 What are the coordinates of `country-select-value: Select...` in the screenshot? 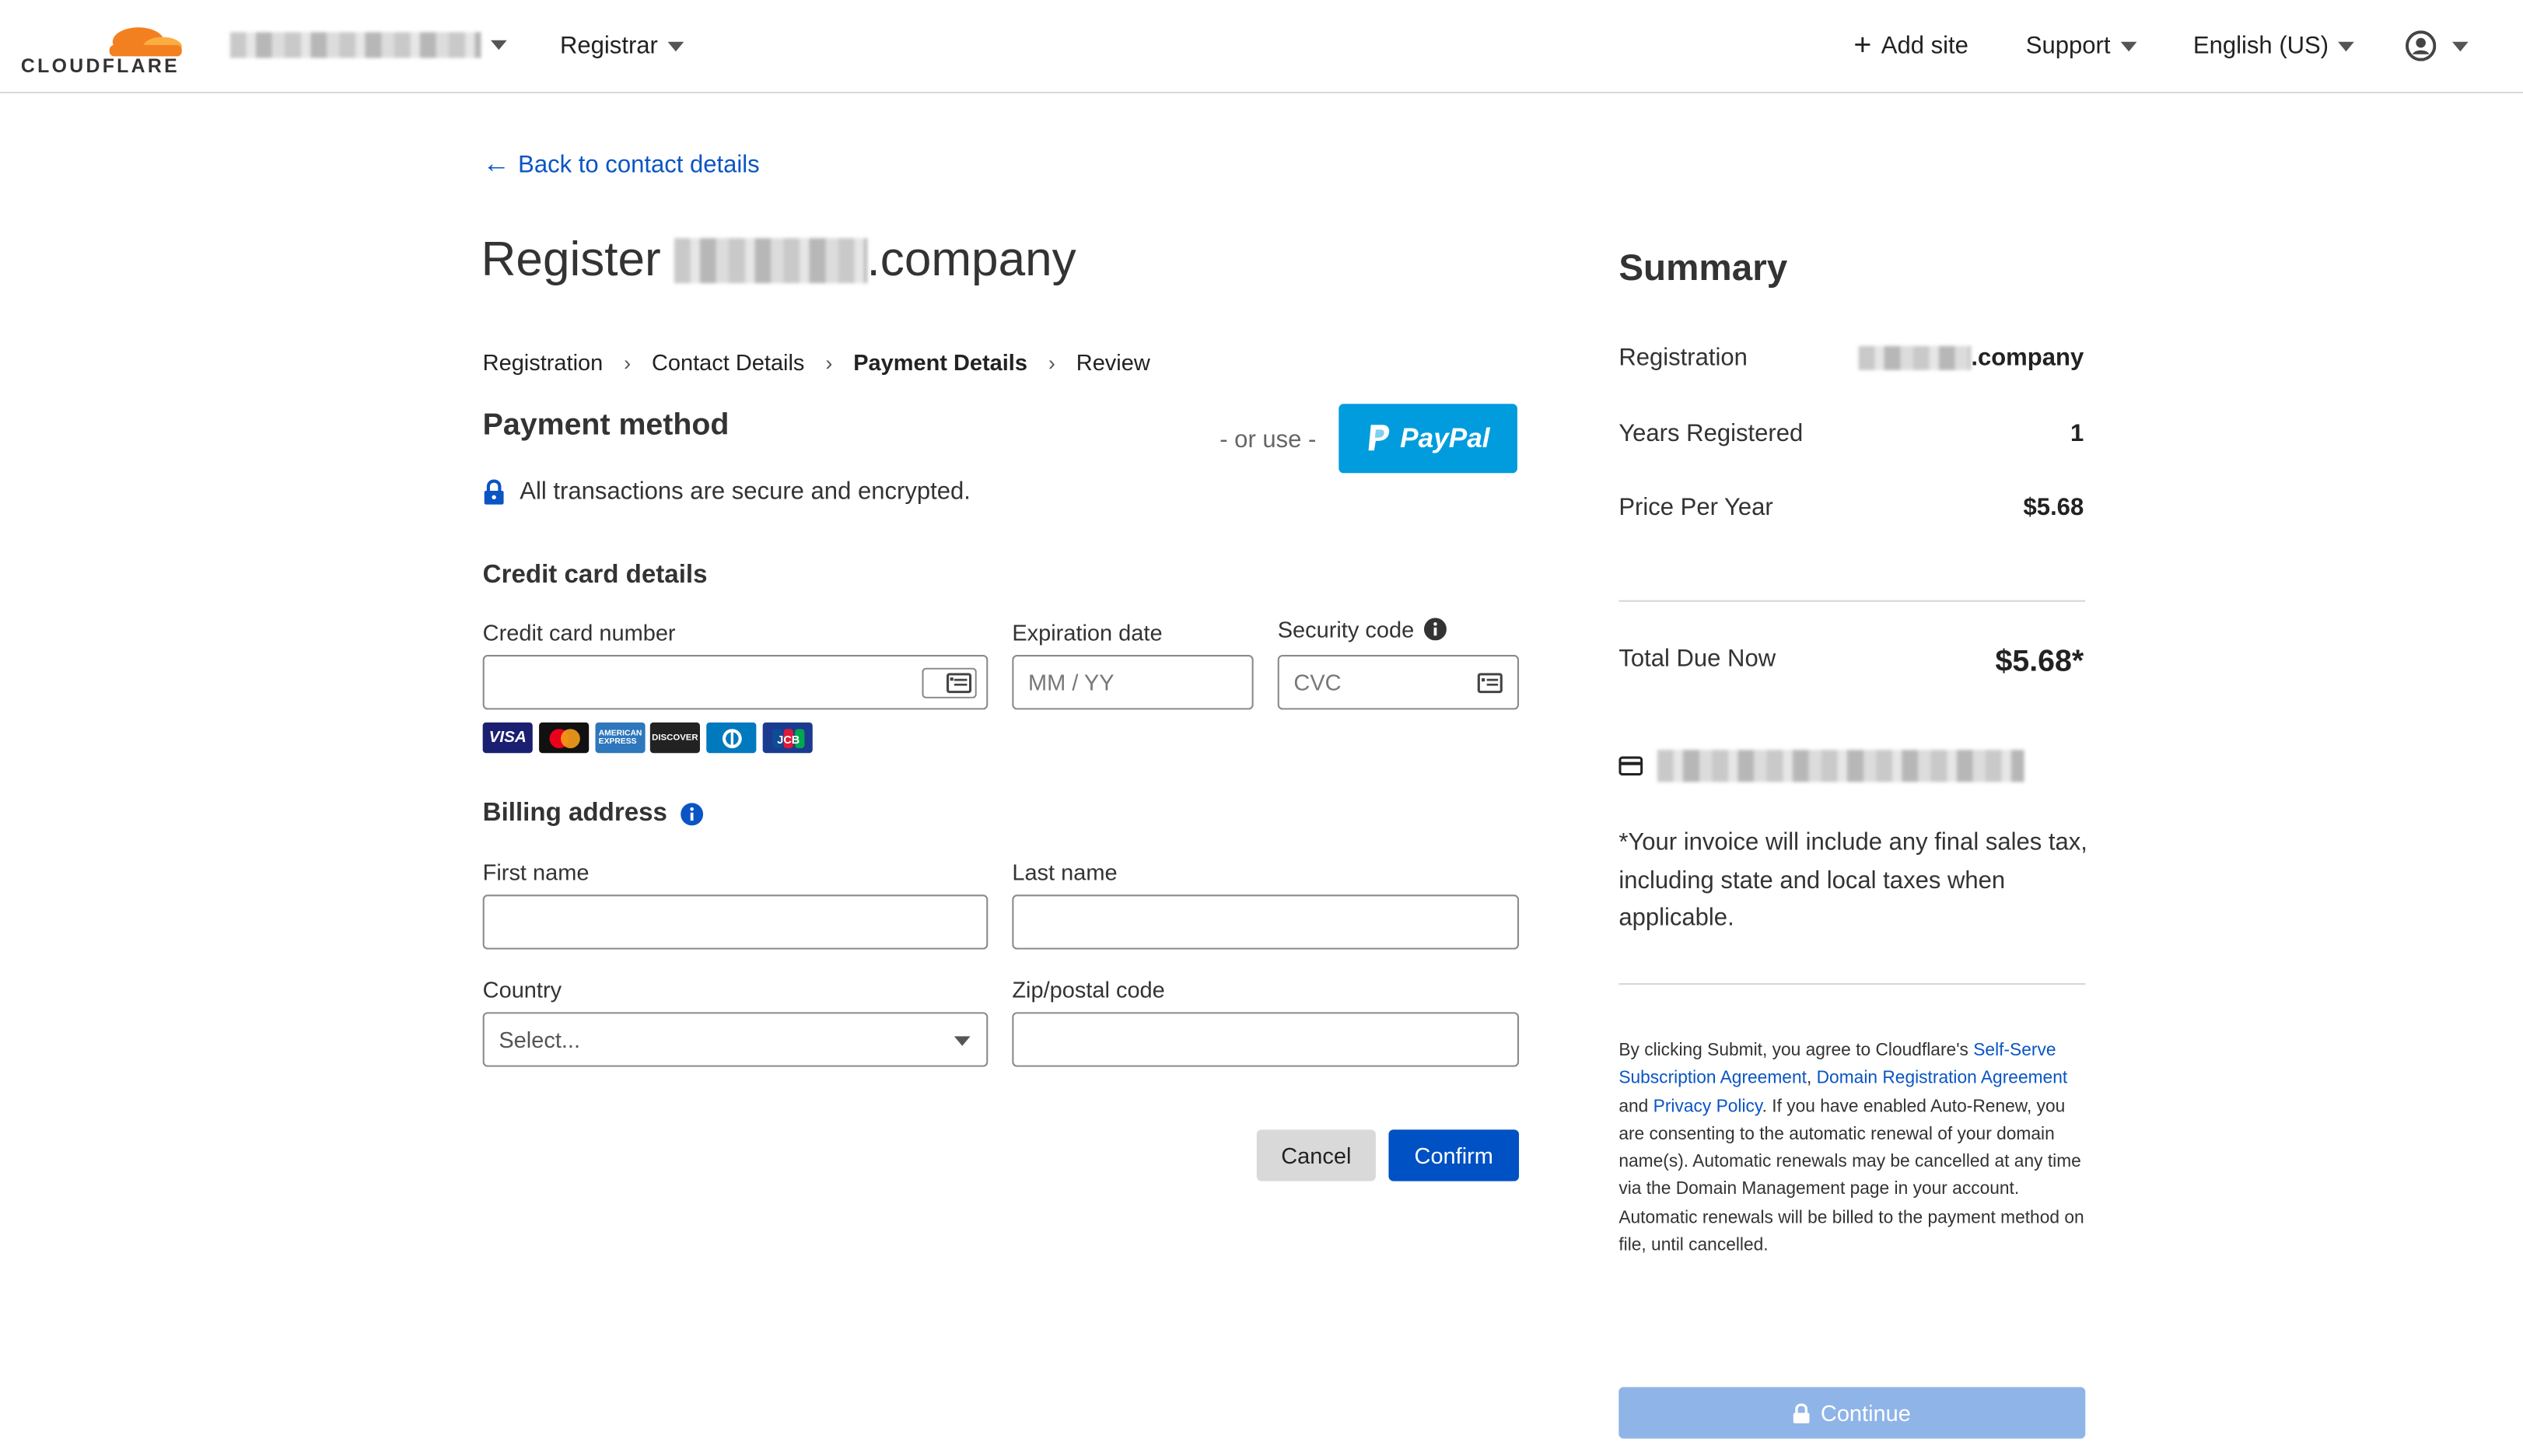 It's located at (540, 1039).